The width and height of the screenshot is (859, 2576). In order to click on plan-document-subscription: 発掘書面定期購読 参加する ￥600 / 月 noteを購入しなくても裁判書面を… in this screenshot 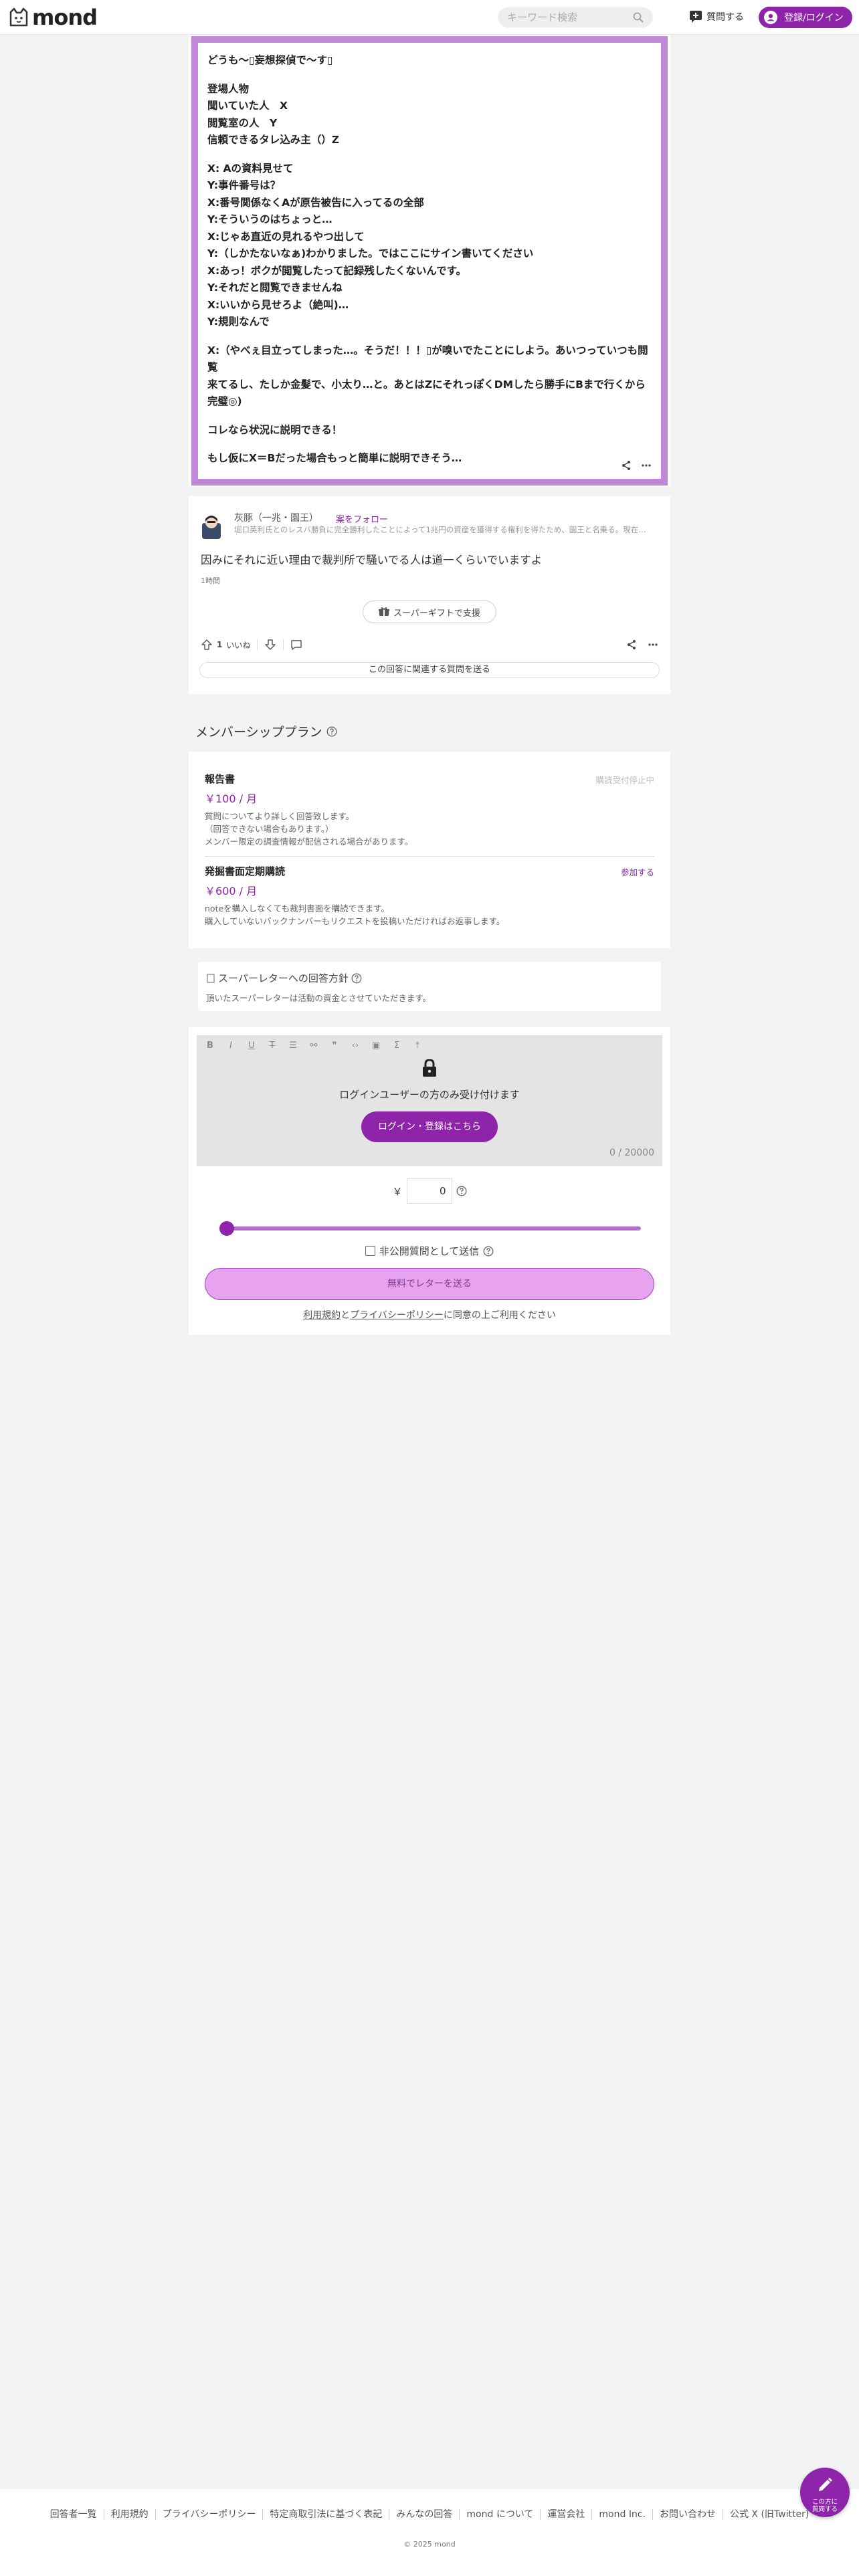, I will do `click(429, 896)`.